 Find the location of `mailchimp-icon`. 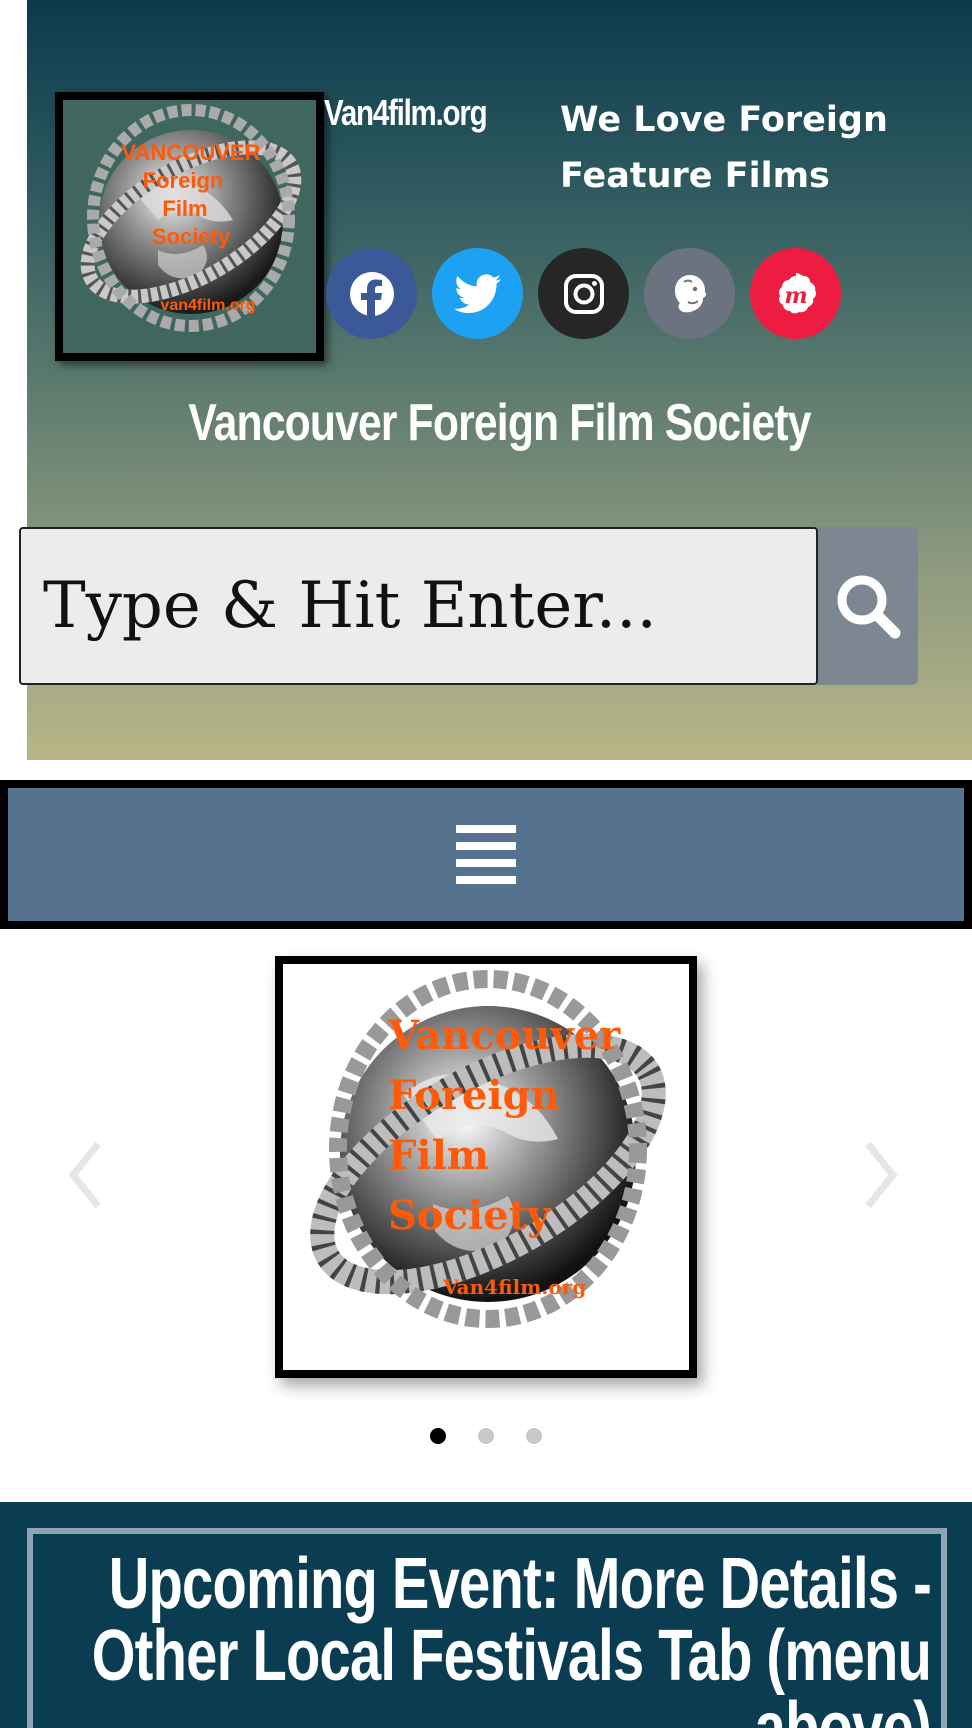

mailchimp-icon is located at coordinates (690, 293).